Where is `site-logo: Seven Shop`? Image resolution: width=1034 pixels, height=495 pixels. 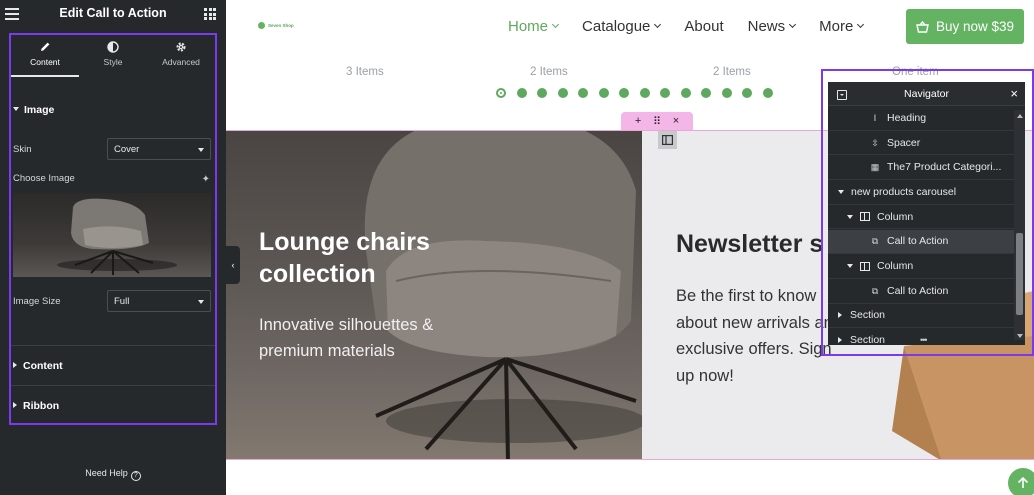 site-logo: Seven Shop is located at coordinates (276, 25).